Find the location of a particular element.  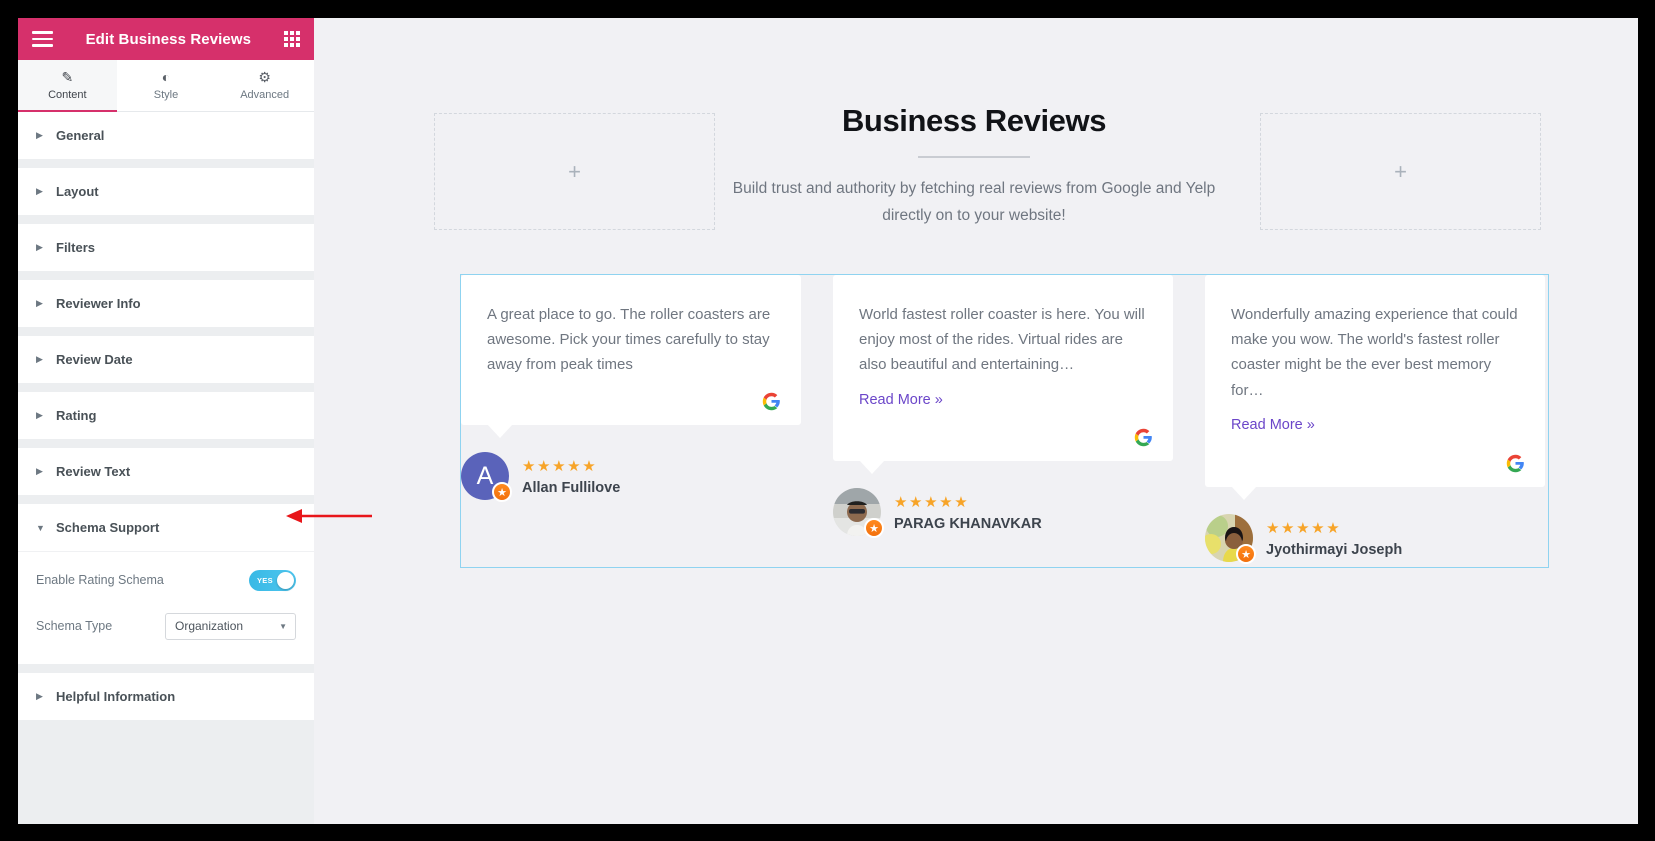

gear-icon: ⚙ is located at coordinates (264, 77).